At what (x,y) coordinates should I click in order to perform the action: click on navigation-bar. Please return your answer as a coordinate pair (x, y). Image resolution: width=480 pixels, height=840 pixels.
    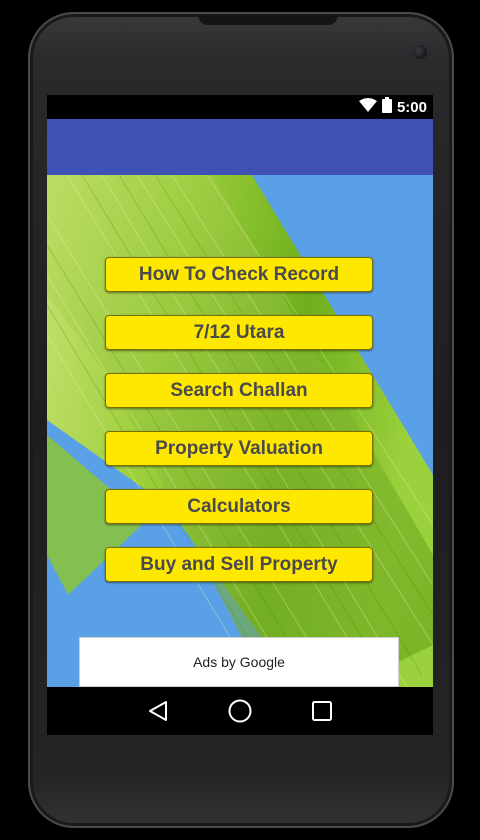
    Looking at the image, I should click on (240, 711).